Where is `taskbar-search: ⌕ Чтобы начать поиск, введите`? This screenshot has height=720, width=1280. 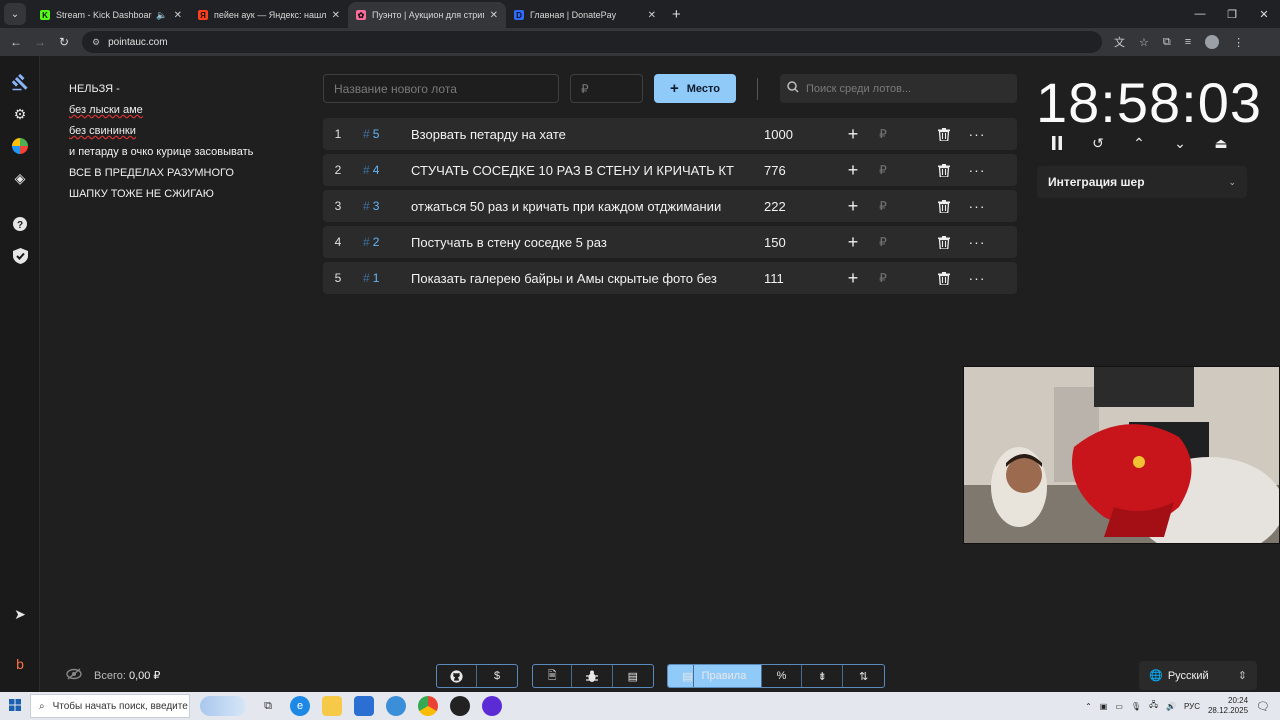 taskbar-search: ⌕ Чтобы начать поиск, введите is located at coordinates (110, 706).